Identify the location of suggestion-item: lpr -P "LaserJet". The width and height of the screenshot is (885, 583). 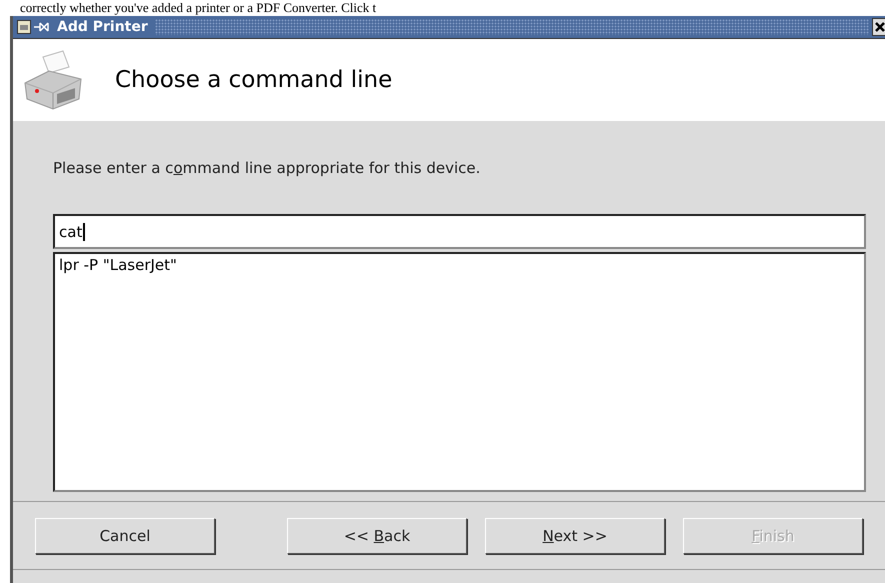
(459, 265).